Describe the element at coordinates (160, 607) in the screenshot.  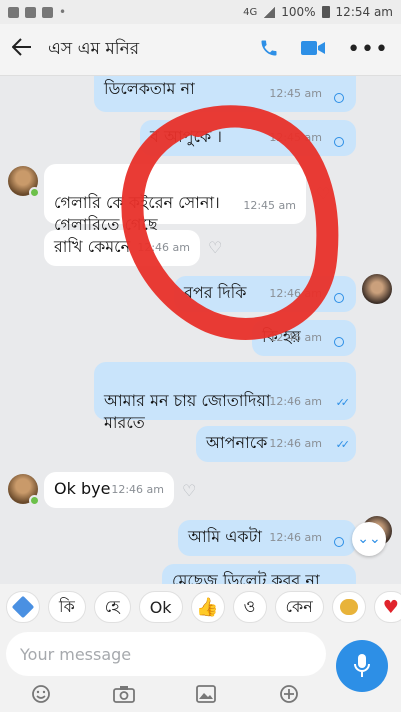
I see `suggestion-chip: Ok` at that location.